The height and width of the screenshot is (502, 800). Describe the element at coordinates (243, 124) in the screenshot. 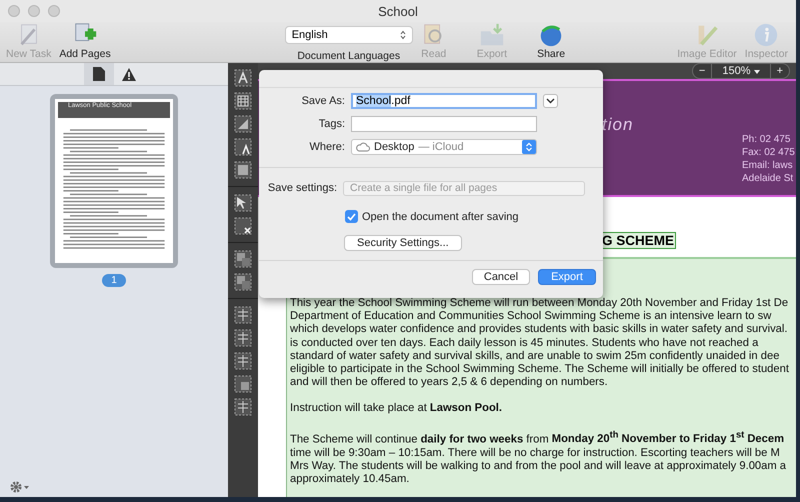

I see `picture-tool-icon` at that location.